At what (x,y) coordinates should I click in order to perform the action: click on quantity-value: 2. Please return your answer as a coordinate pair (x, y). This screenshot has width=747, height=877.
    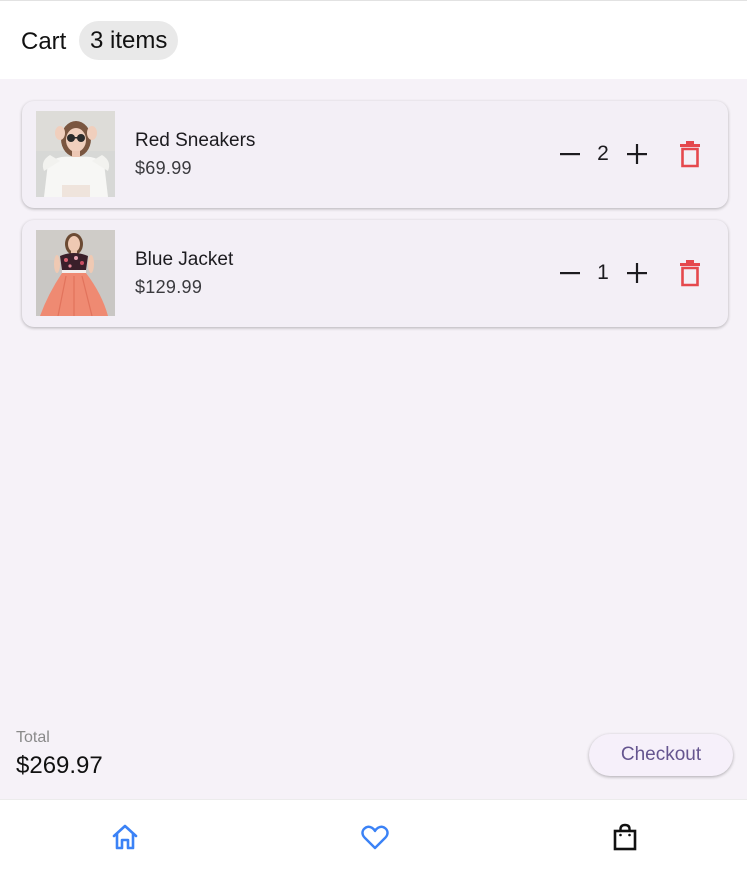
    Looking at the image, I should click on (603, 153).